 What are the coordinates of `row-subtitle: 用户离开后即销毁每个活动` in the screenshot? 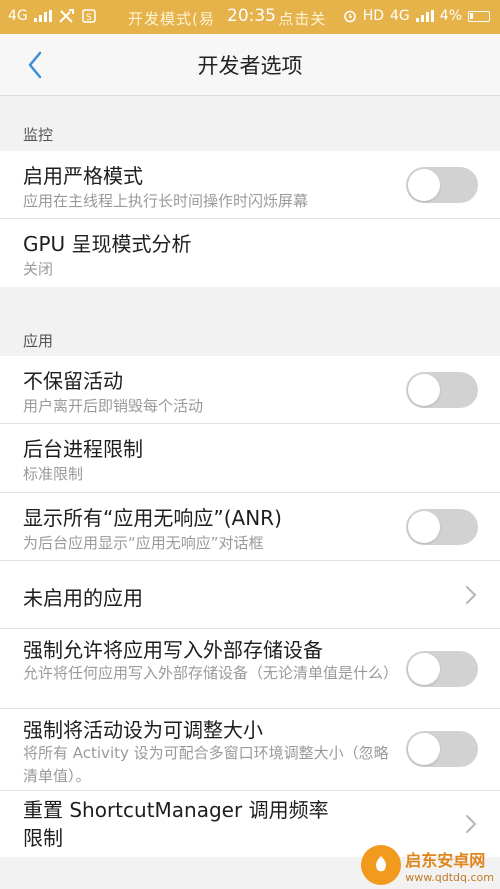 It's located at (113, 406).